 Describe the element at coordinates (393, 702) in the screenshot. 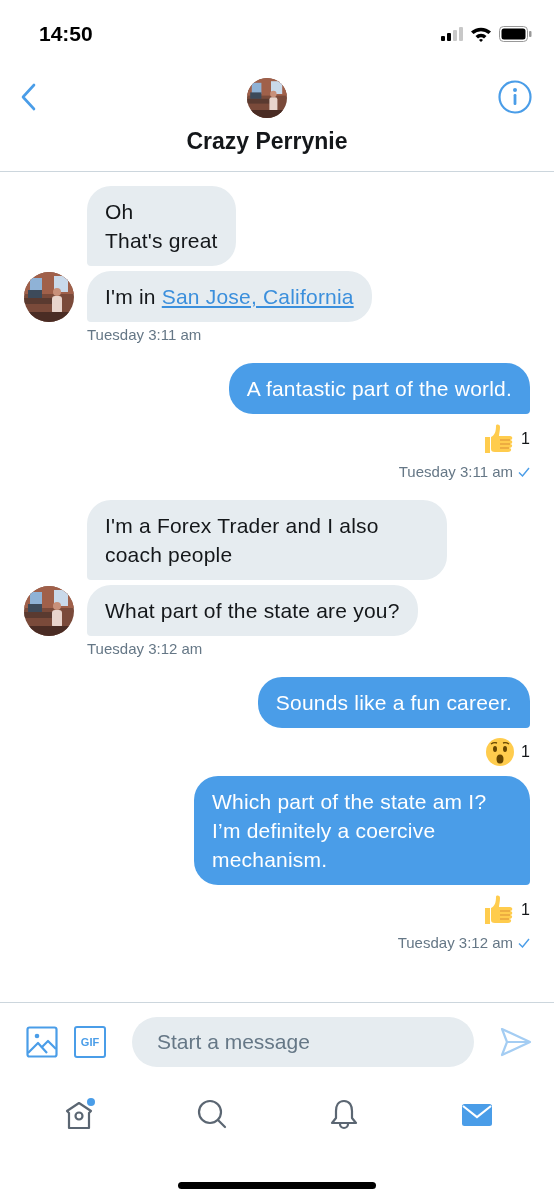

I see `message-bubble: Sounds like a fun career.` at that location.